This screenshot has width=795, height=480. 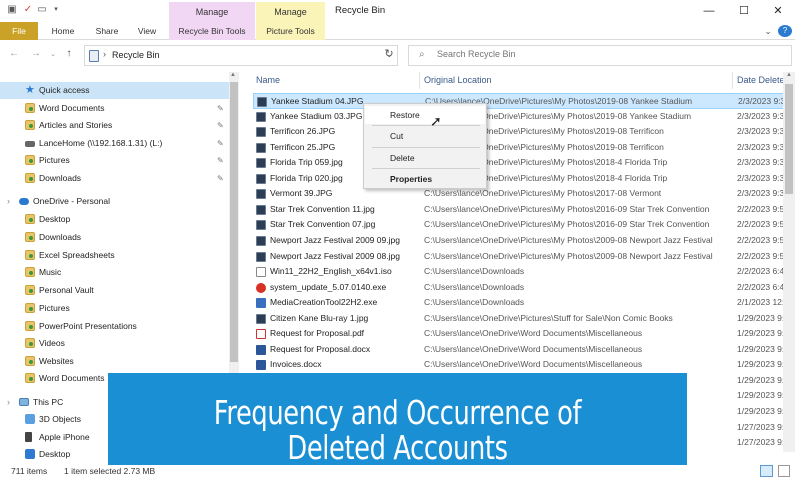 What do you see at coordinates (114, 308) in the screenshot?
I see `nav-item: Pictures` at bounding box center [114, 308].